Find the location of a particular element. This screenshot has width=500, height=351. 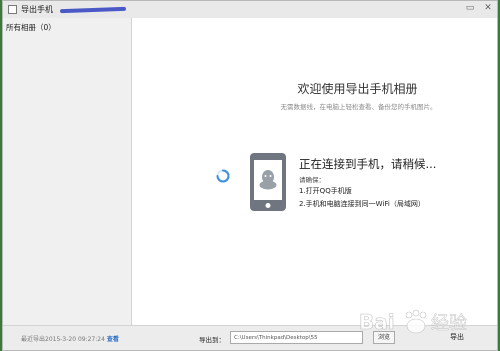

welcome-title: 欢迎使用导出手机相册 is located at coordinates (357, 89).